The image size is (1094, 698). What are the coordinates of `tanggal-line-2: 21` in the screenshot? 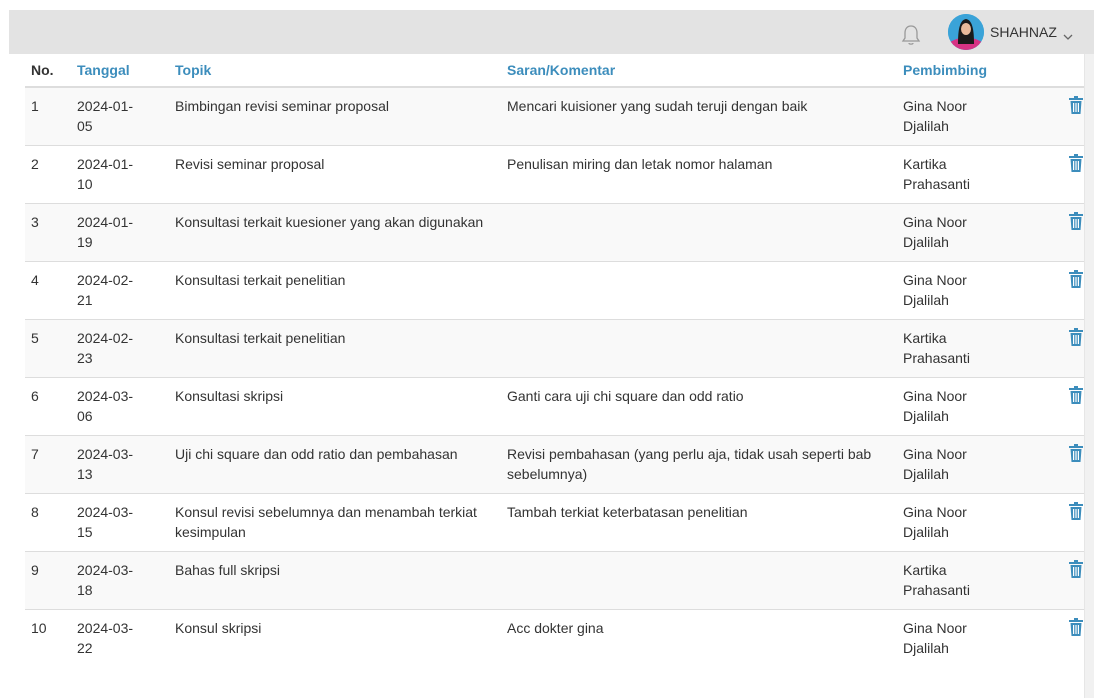 It's located at (85, 299).